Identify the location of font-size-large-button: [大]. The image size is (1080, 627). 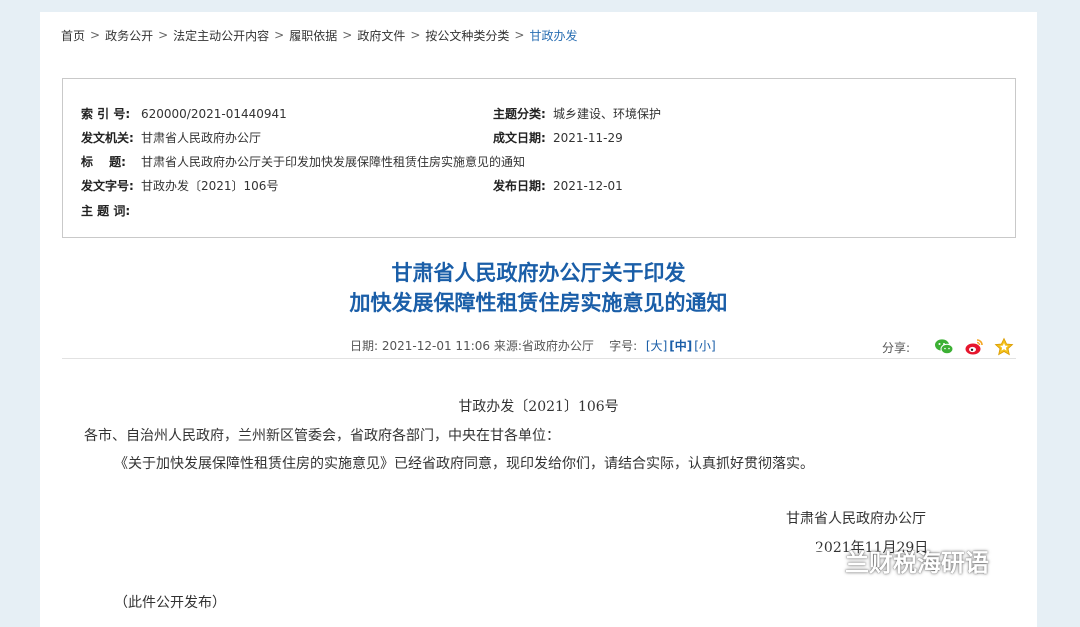
(656, 346).